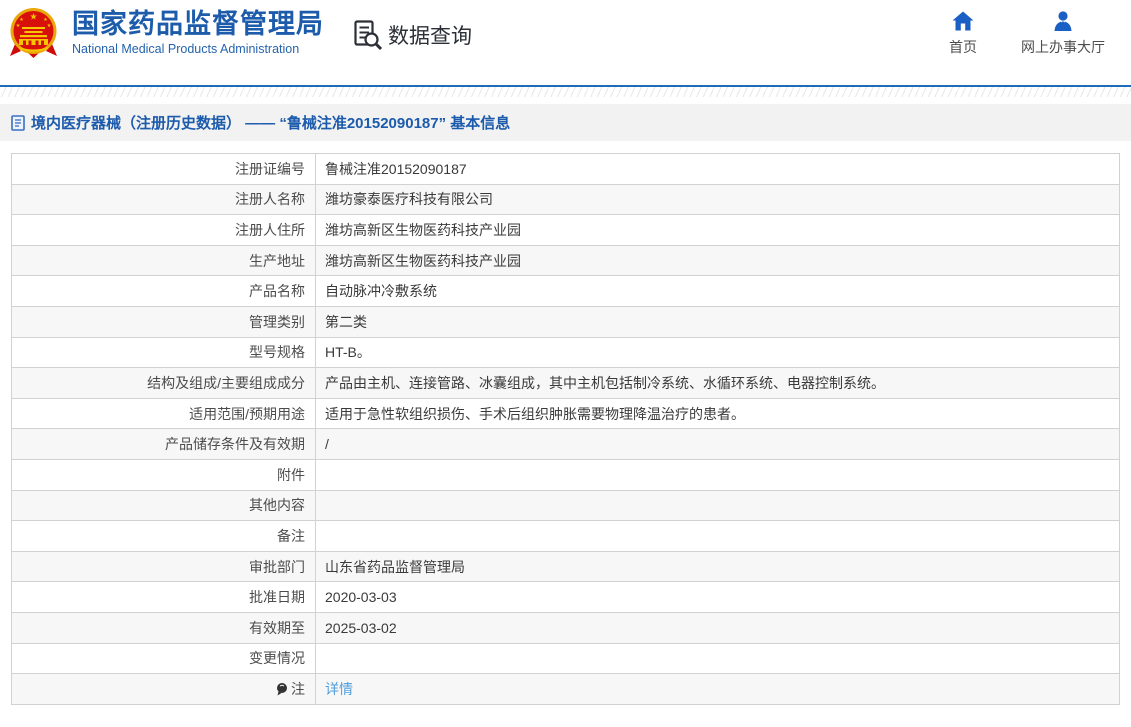 Image resolution: width=1131 pixels, height=727 pixels. I want to click on row-label: 生产地址, so click(163, 260).